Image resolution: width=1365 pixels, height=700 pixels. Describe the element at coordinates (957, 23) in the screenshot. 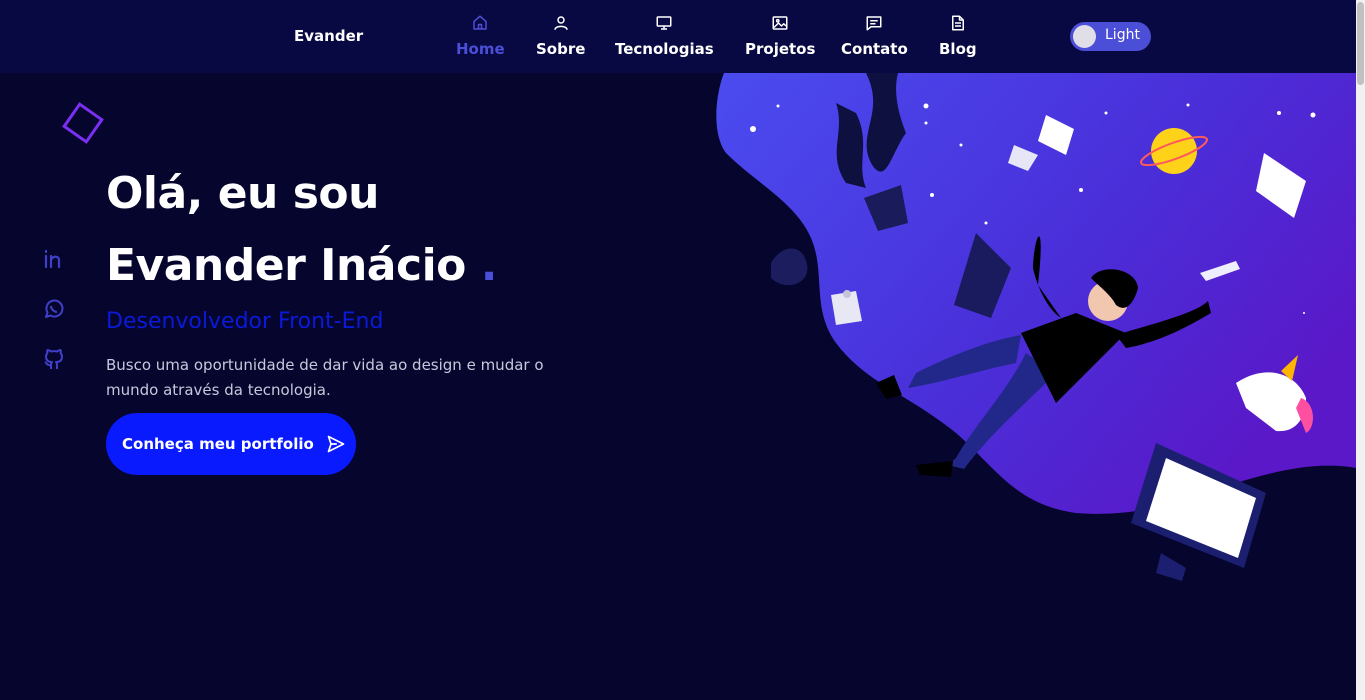

I see `document-icon` at that location.